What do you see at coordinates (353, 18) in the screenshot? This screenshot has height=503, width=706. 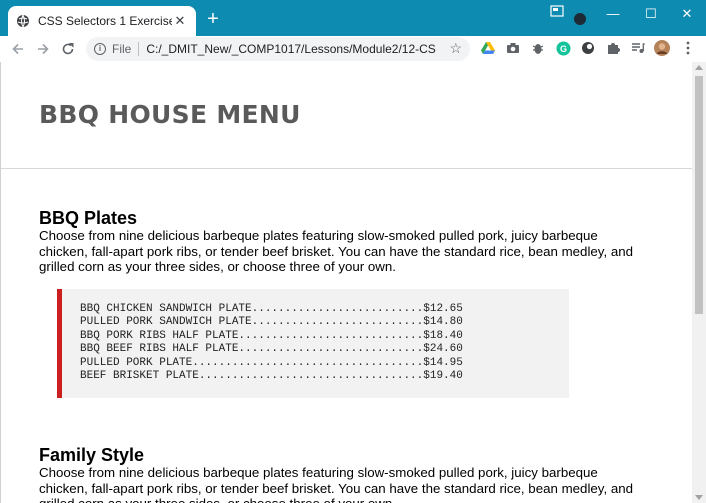 I see `tab-strip: CSS Selectors 1 Exercise ✕ + — ☐ ✕` at bounding box center [353, 18].